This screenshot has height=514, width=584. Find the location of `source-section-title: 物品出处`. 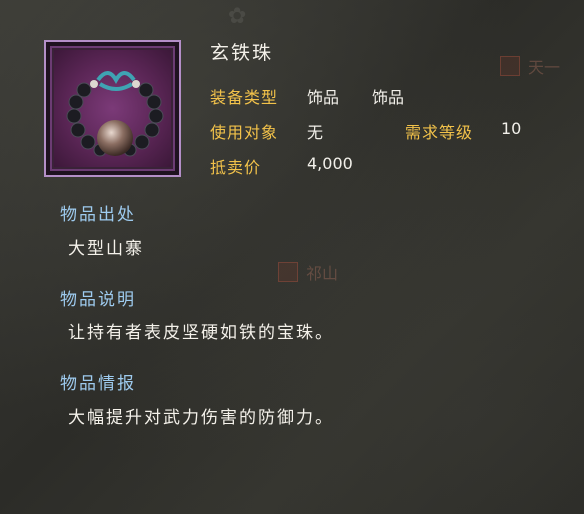

source-section-title: 物品出处 is located at coordinates (98, 215).